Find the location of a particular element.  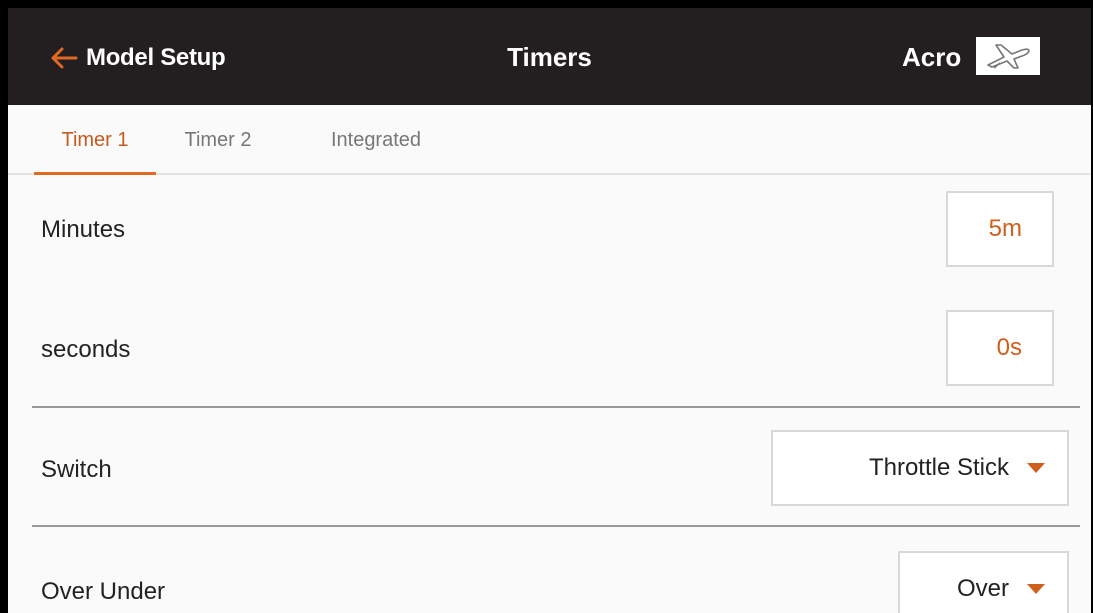

seconds-label: seconds is located at coordinates (86, 349).